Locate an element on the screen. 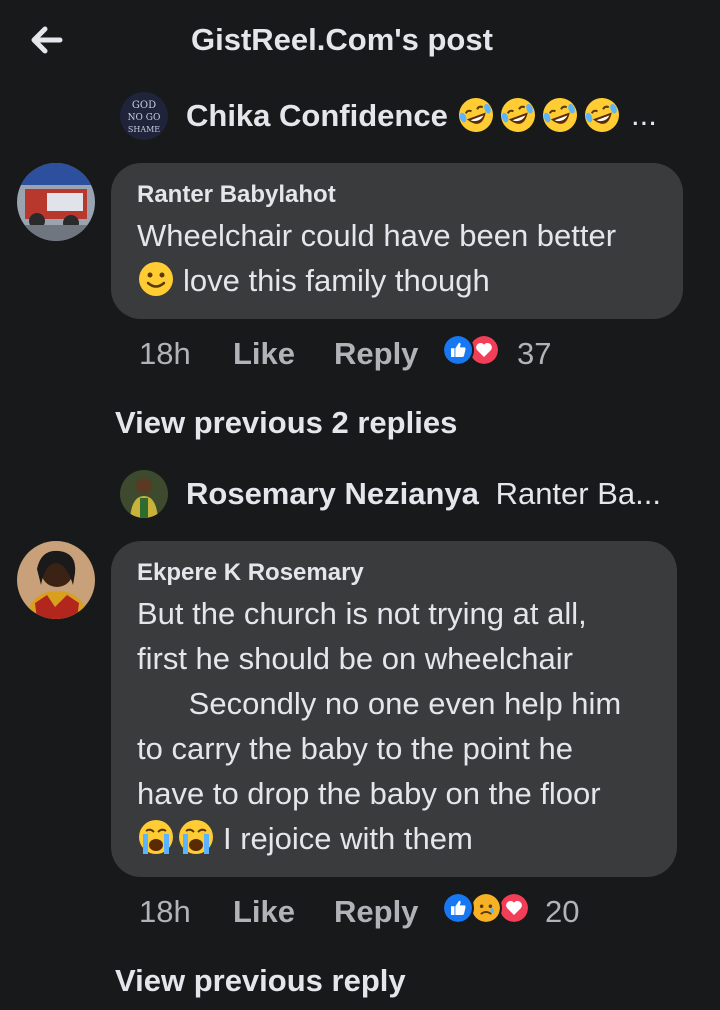  comment-actions: 18h Like Reply 20 is located at coordinates (419, 913).